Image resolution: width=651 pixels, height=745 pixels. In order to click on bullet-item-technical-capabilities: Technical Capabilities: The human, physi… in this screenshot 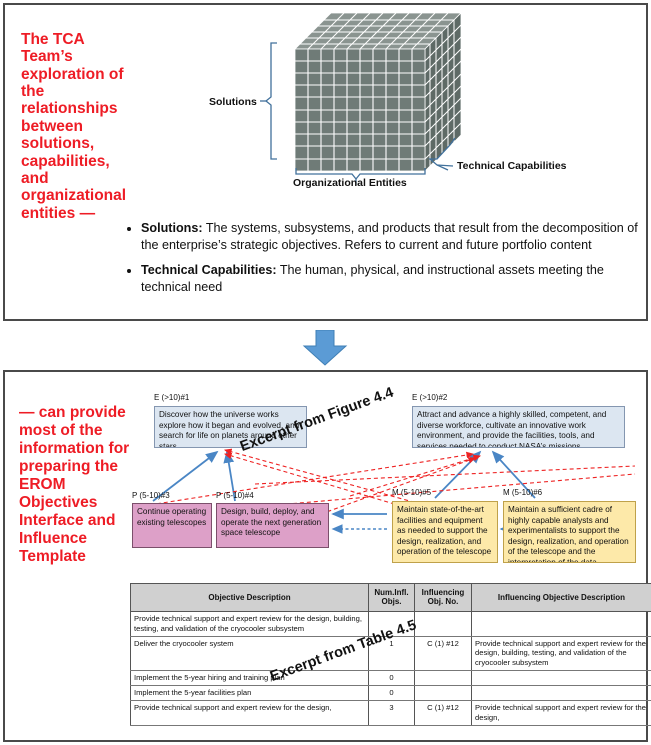, I will do `click(393, 278)`.